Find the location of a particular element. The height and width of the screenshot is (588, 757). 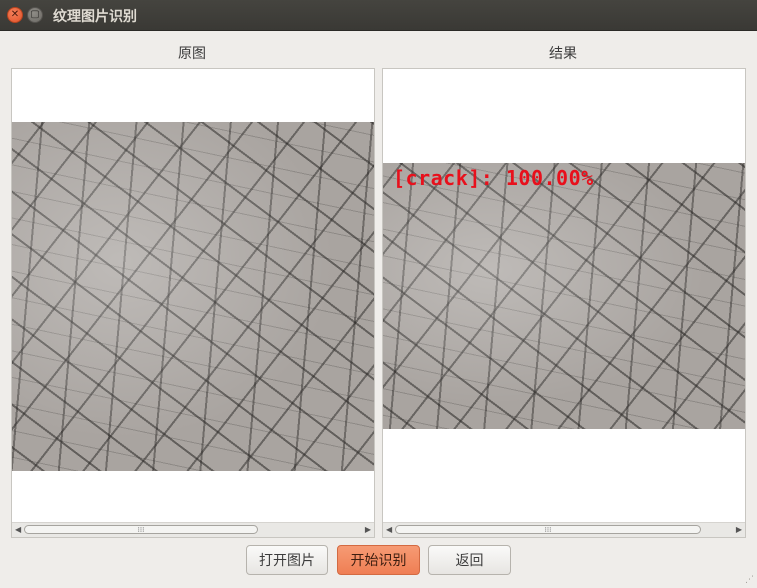

close-window-button: ✕ is located at coordinates (15, 15).